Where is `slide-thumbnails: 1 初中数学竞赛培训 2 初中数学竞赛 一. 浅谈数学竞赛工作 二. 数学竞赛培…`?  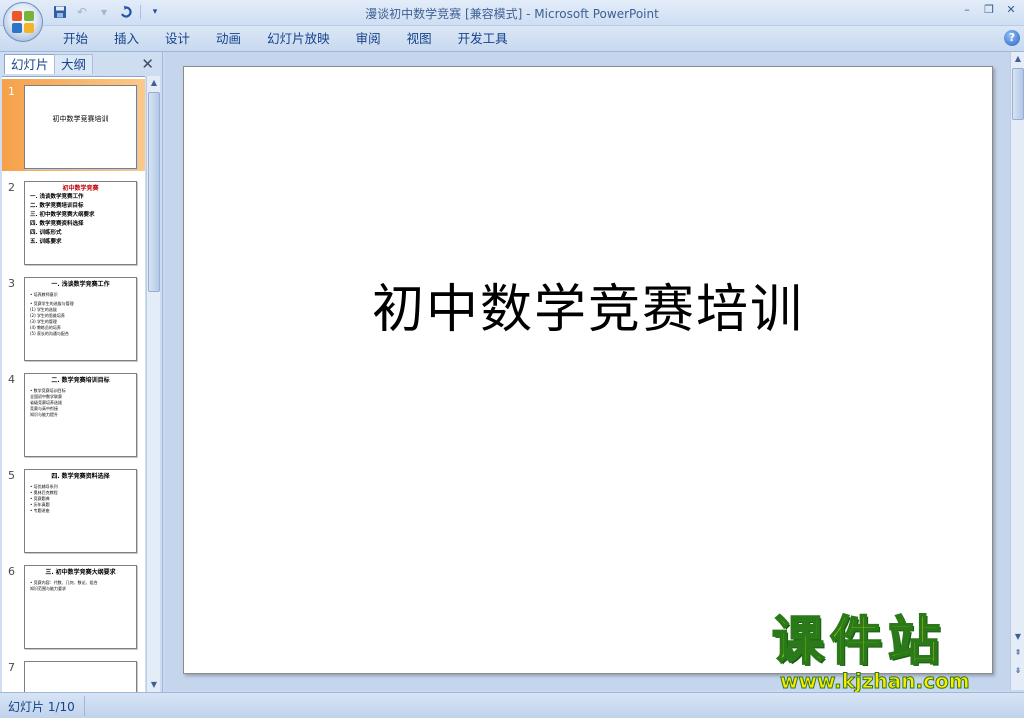
slide-thumbnails: 1 初中数学竞赛培训 2 初中数学竞赛 一. 浅谈数学竞赛工作 二. 数学竞赛培… is located at coordinates (73, 384).